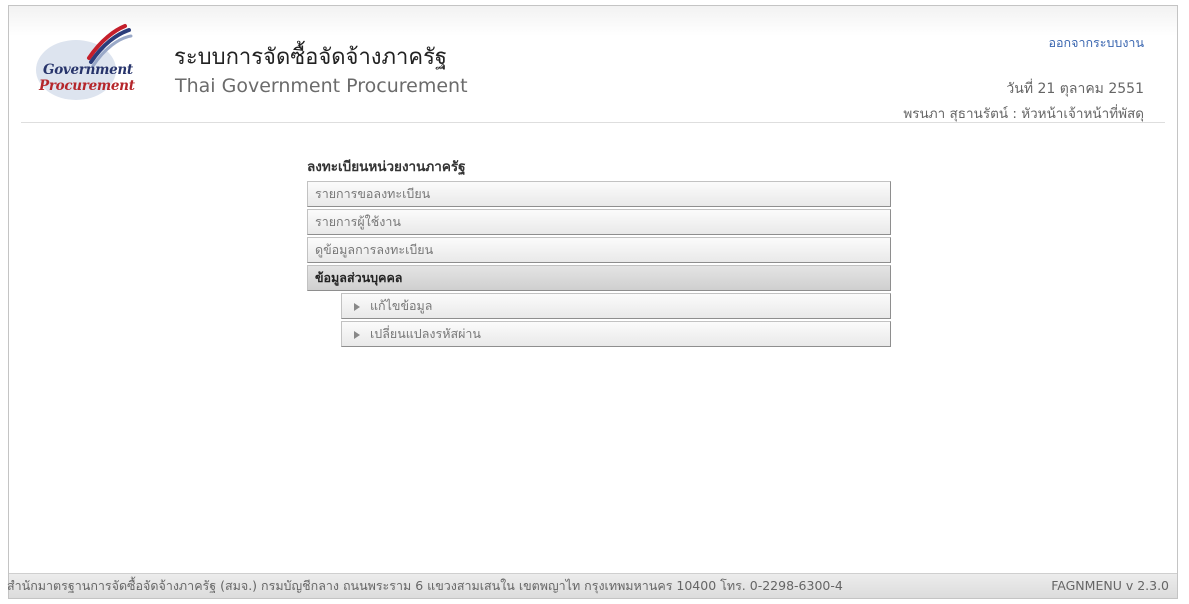  What do you see at coordinates (599, 222) in the screenshot?
I see `menu-item-user-list: รายการผู้ใช้งาน` at bounding box center [599, 222].